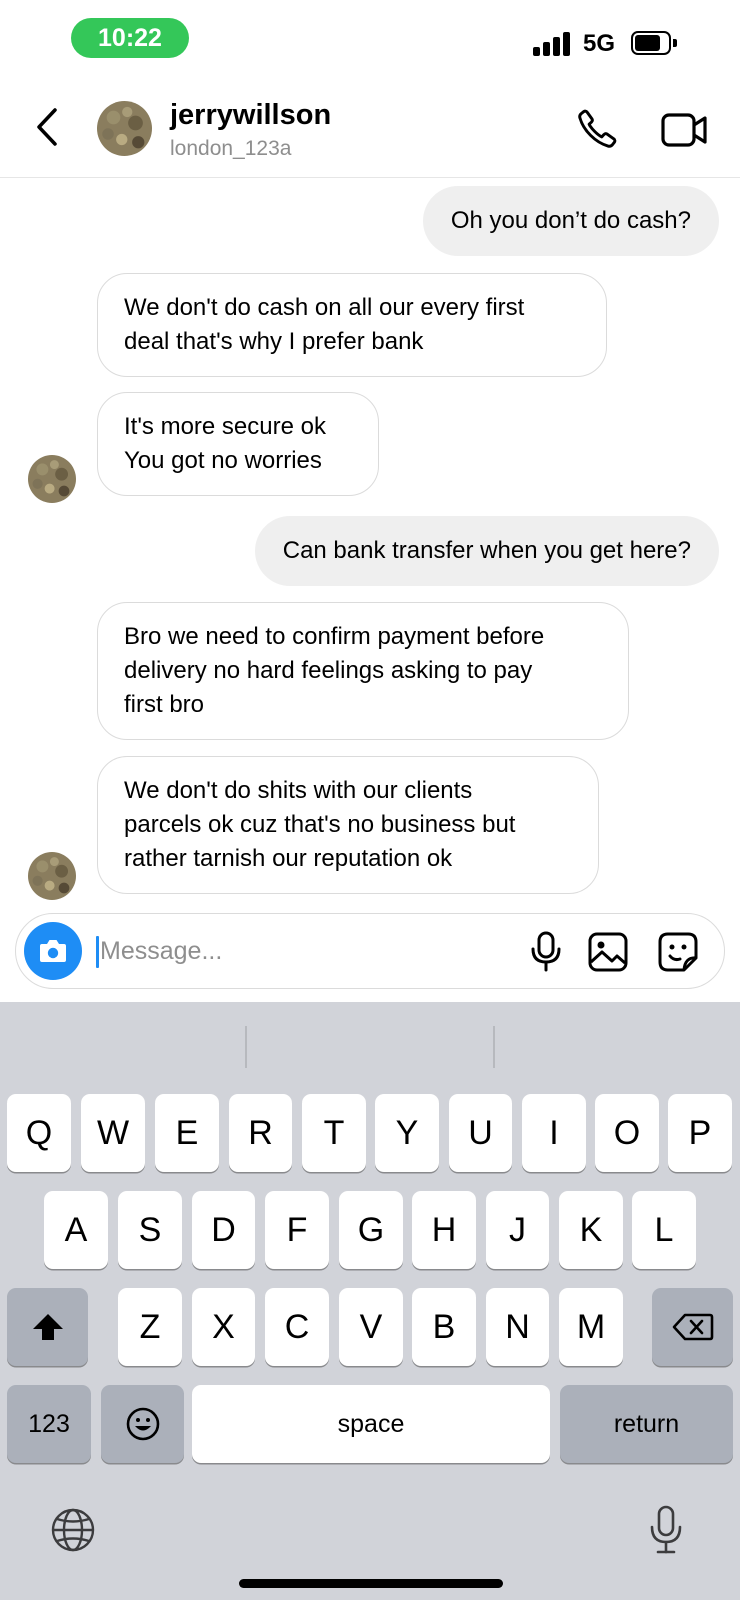 This screenshot has height=1600, width=740. Describe the element at coordinates (328, 670) in the screenshot. I see `message-text: delivery no hard feelings asking to pay` at that location.